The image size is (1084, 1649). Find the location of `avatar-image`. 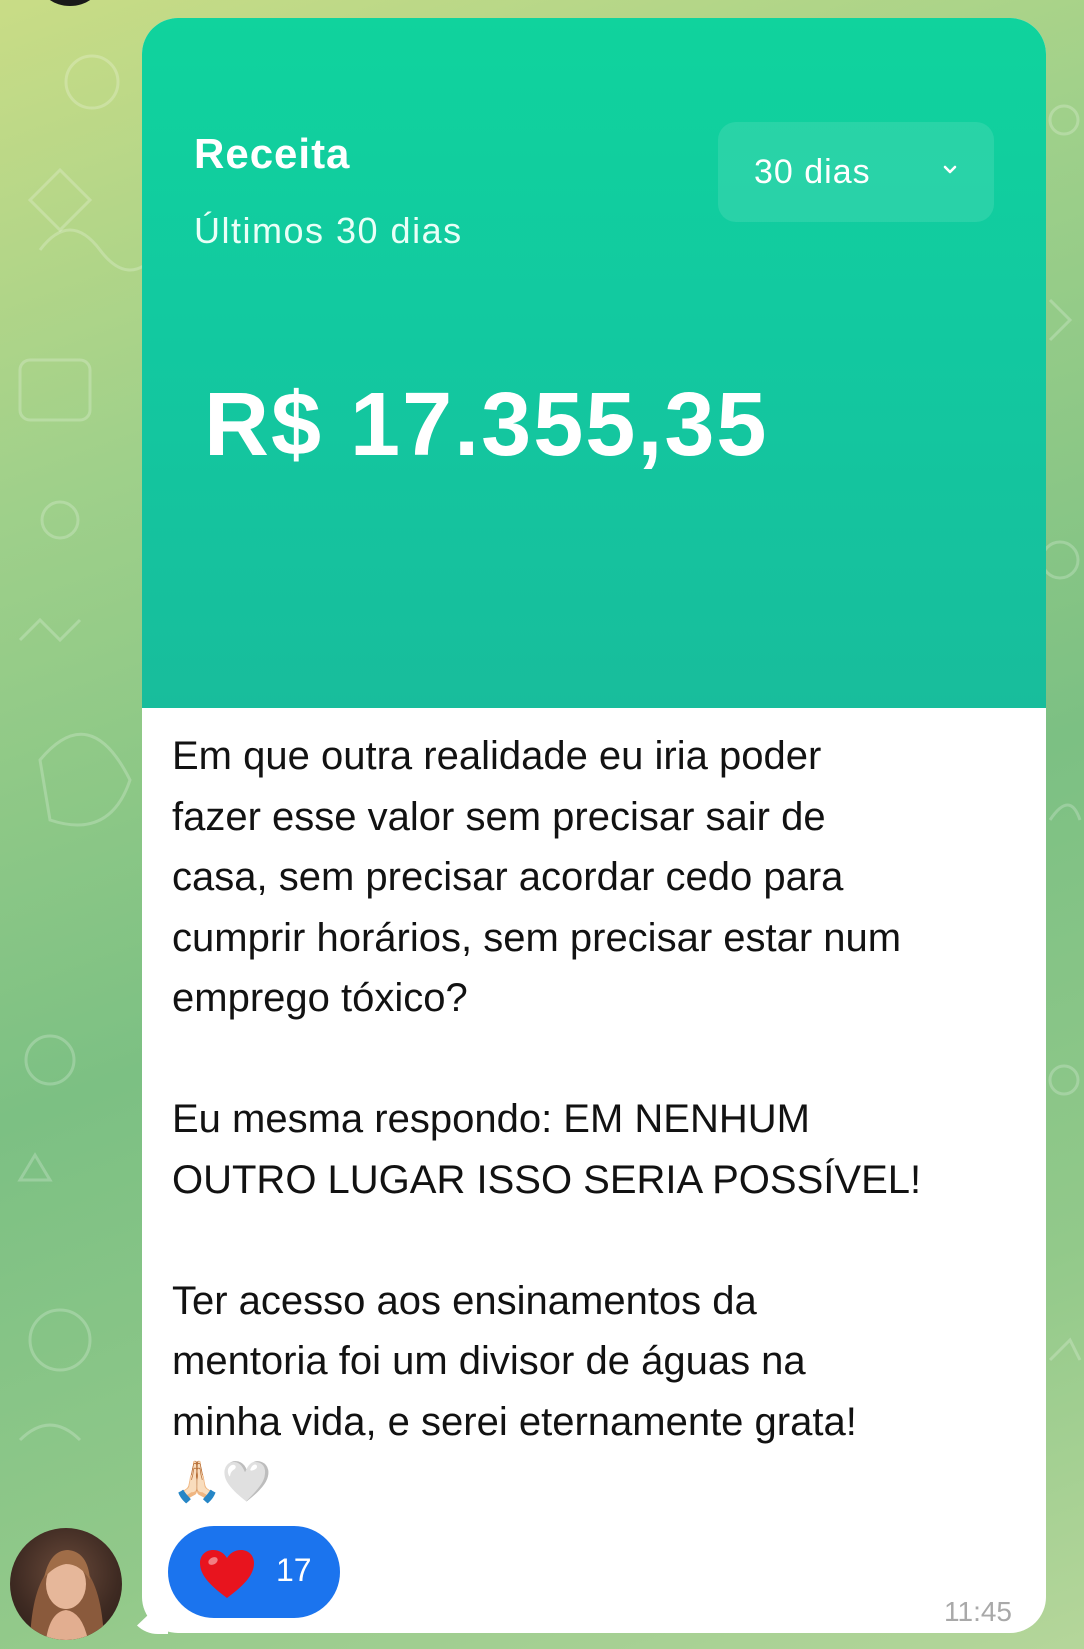

avatar-image is located at coordinates (67, 1595).